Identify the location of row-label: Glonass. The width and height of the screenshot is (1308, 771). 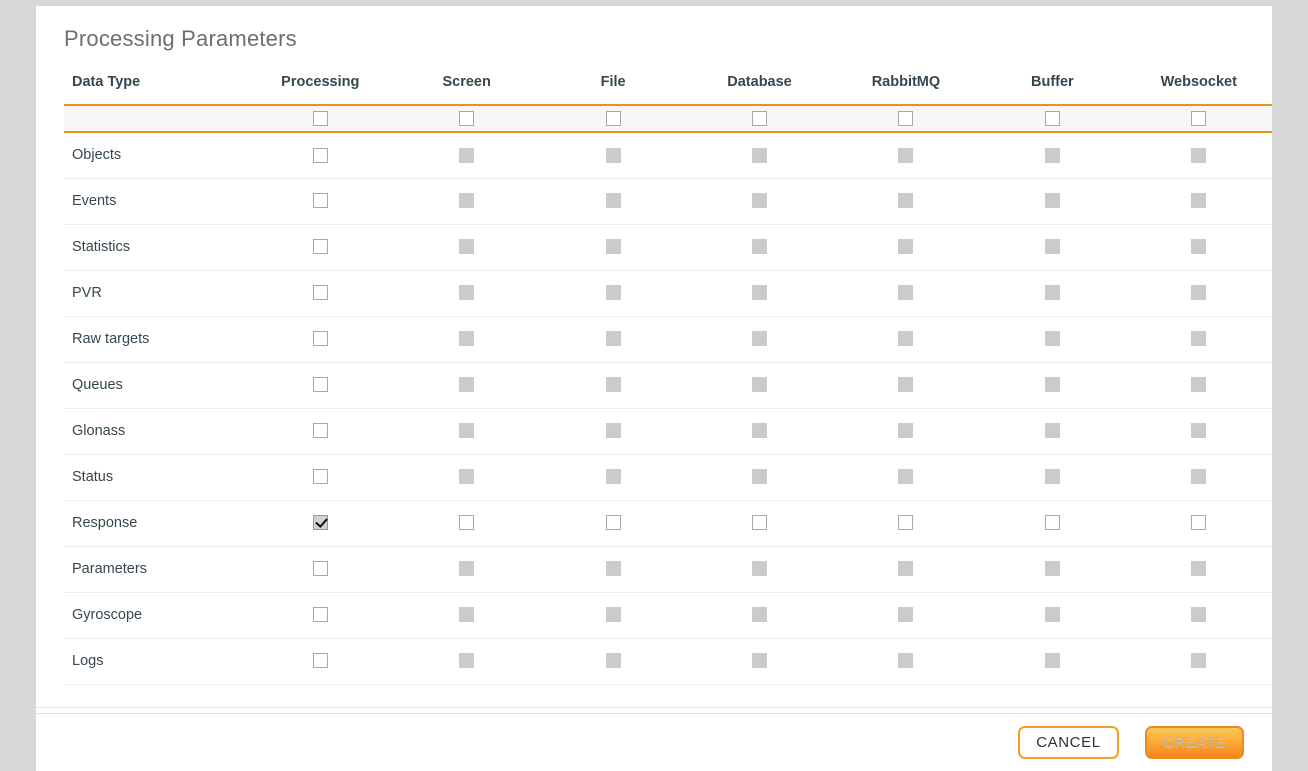
(156, 431).